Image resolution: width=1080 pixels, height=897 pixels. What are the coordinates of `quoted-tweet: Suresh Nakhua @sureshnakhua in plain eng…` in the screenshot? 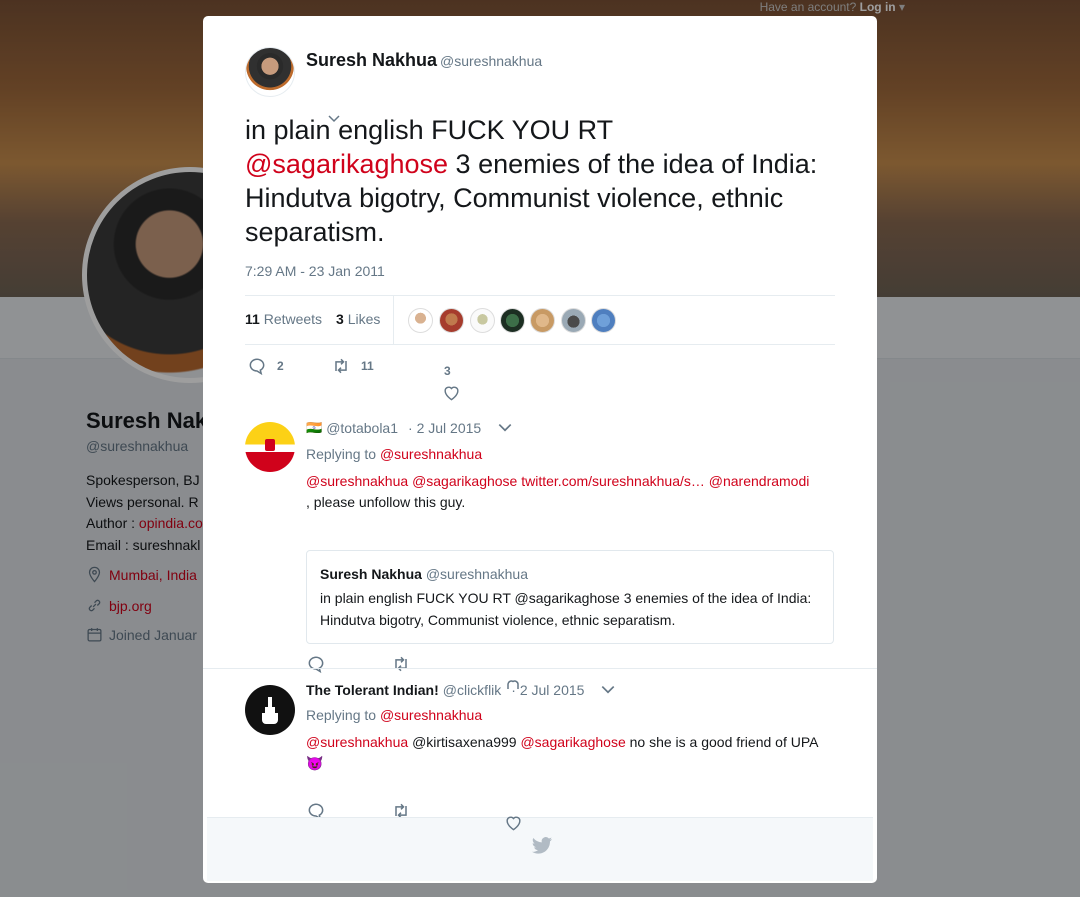 It's located at (570, 597).